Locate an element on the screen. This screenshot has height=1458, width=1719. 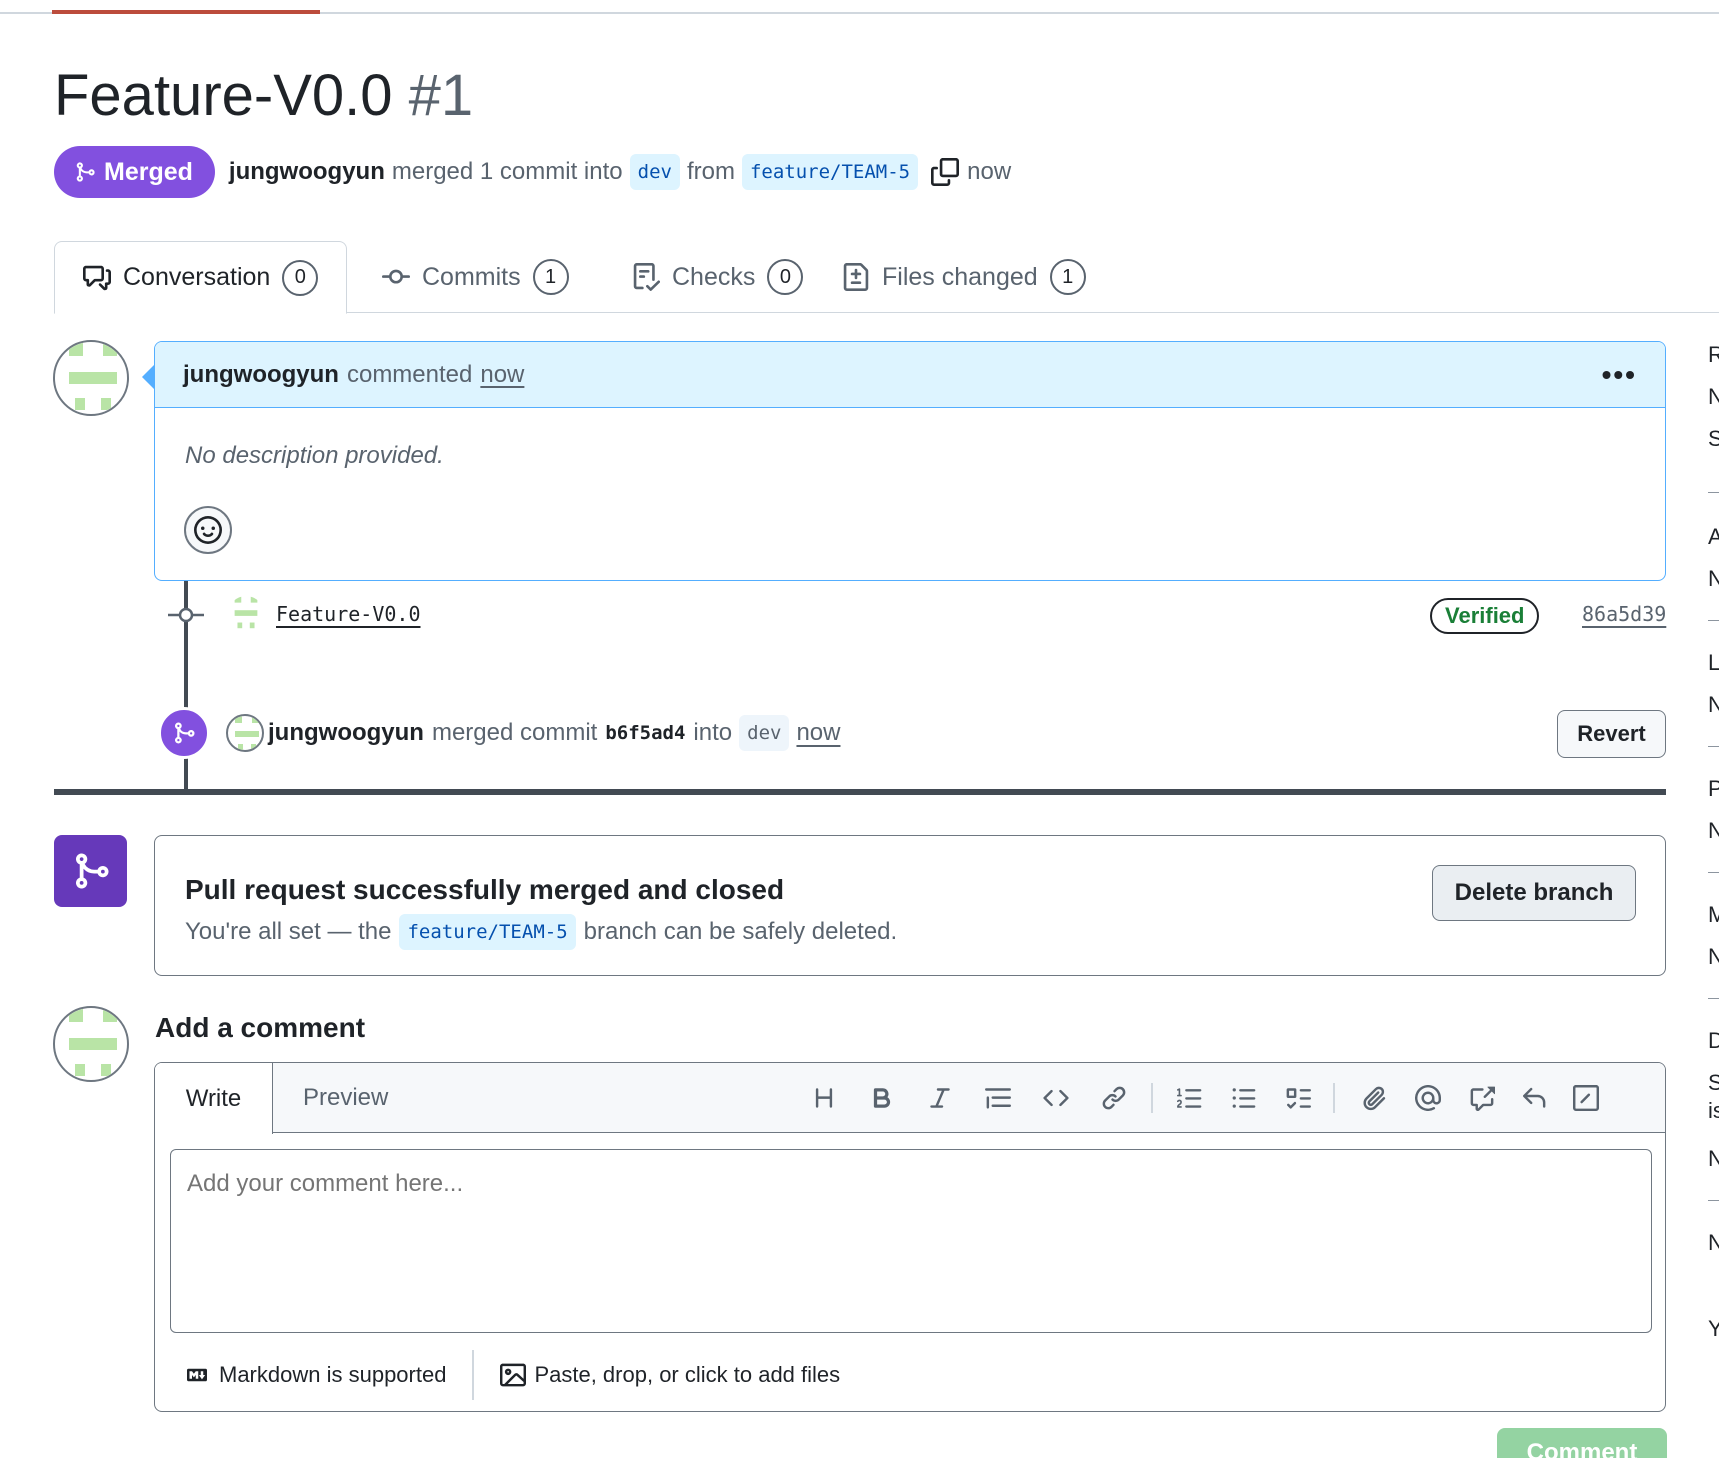
markdown-link: Markdown is supported is located at coordinates (314, 1375).